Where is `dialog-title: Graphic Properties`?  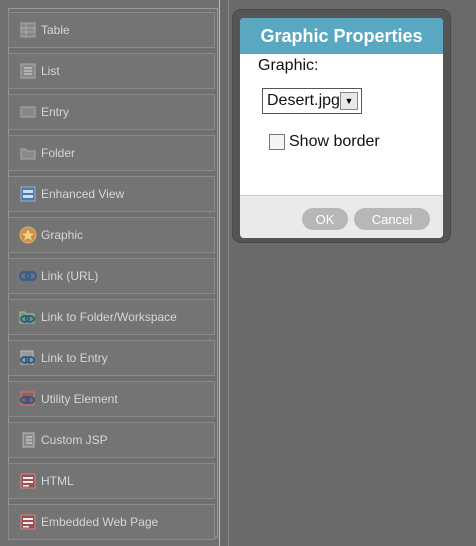 dialog-title: Graphic Properties is located at coordinates (341, 36).